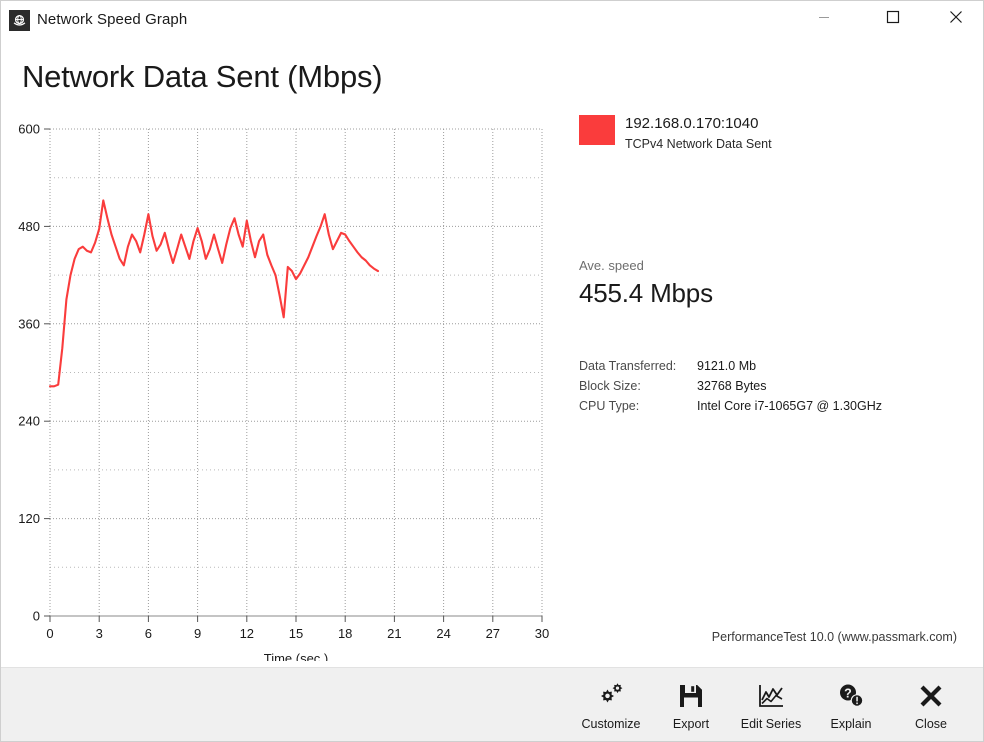  Describe the element at coordinates (851, 723) in the screenshot. I see `explain-button-label: Explain` at that location.